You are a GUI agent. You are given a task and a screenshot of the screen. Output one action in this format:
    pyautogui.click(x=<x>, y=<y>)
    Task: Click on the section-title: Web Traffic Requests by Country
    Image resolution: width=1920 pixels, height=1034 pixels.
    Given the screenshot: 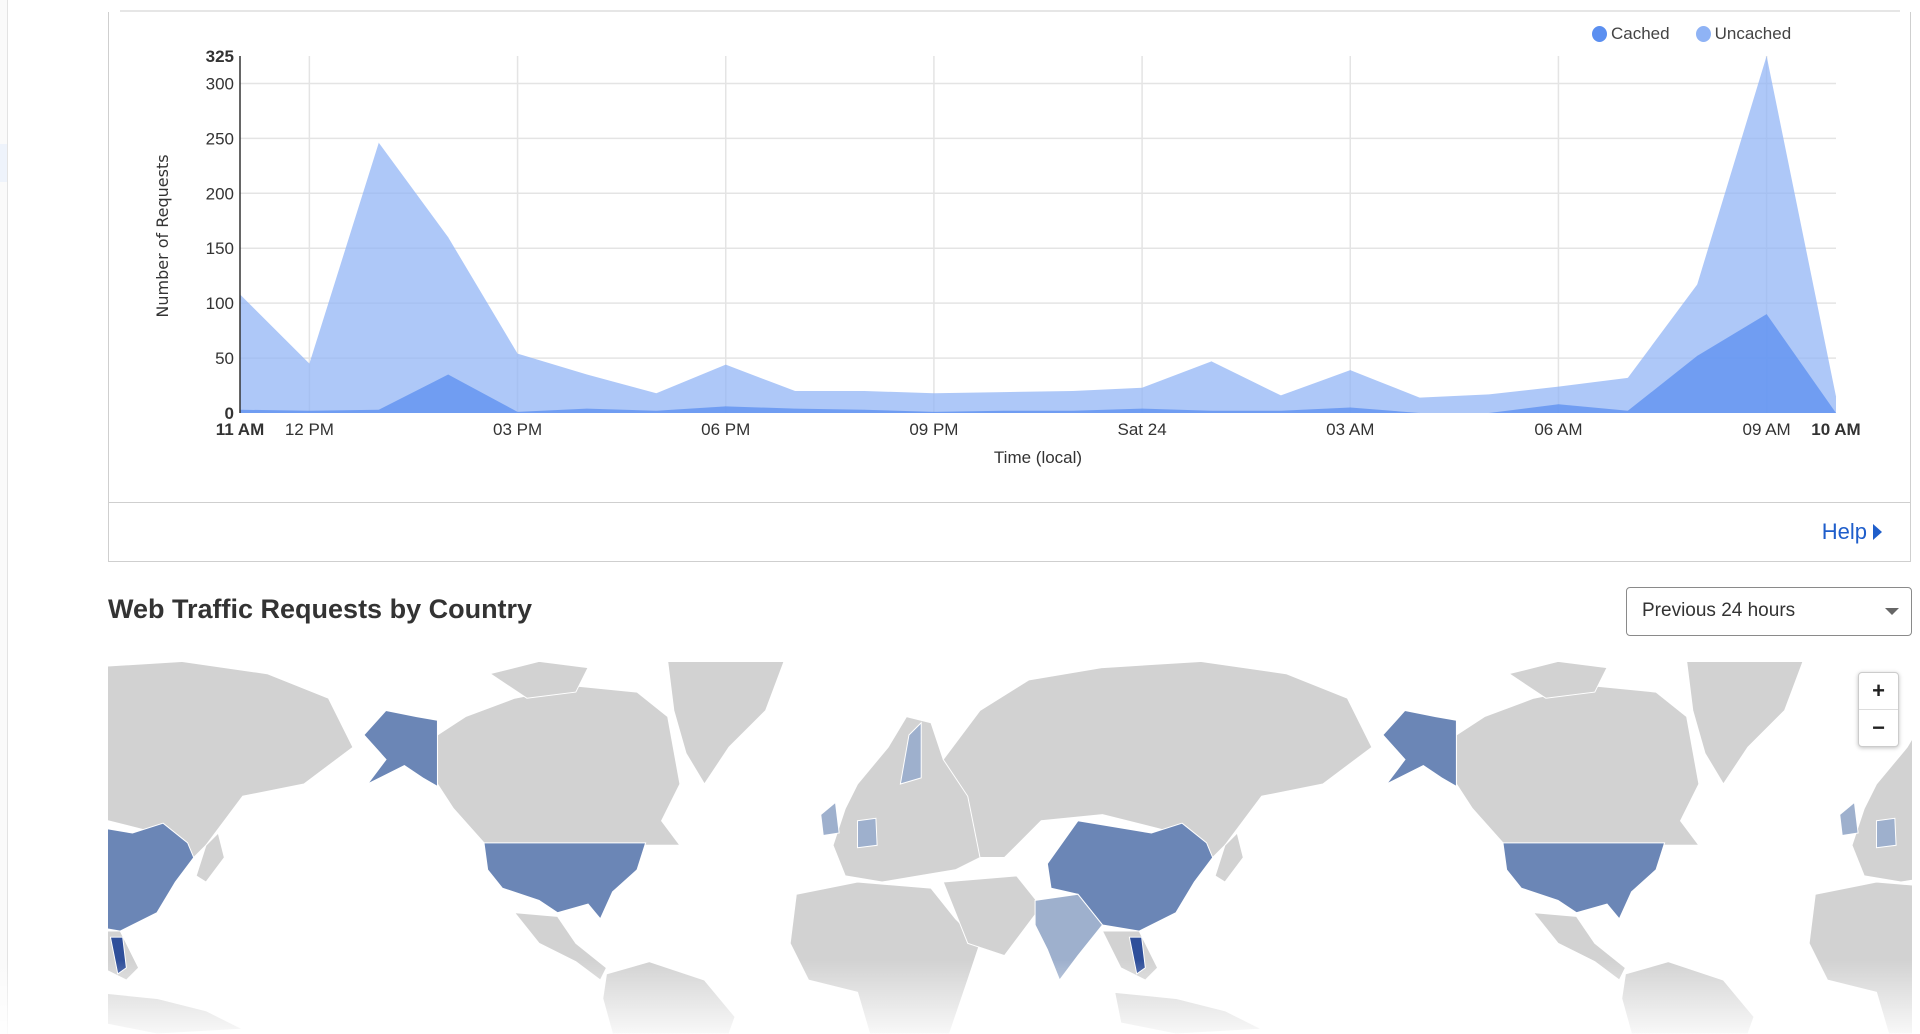 What is the action you would take?
    pyautogui.click(x=320, y=609)
    